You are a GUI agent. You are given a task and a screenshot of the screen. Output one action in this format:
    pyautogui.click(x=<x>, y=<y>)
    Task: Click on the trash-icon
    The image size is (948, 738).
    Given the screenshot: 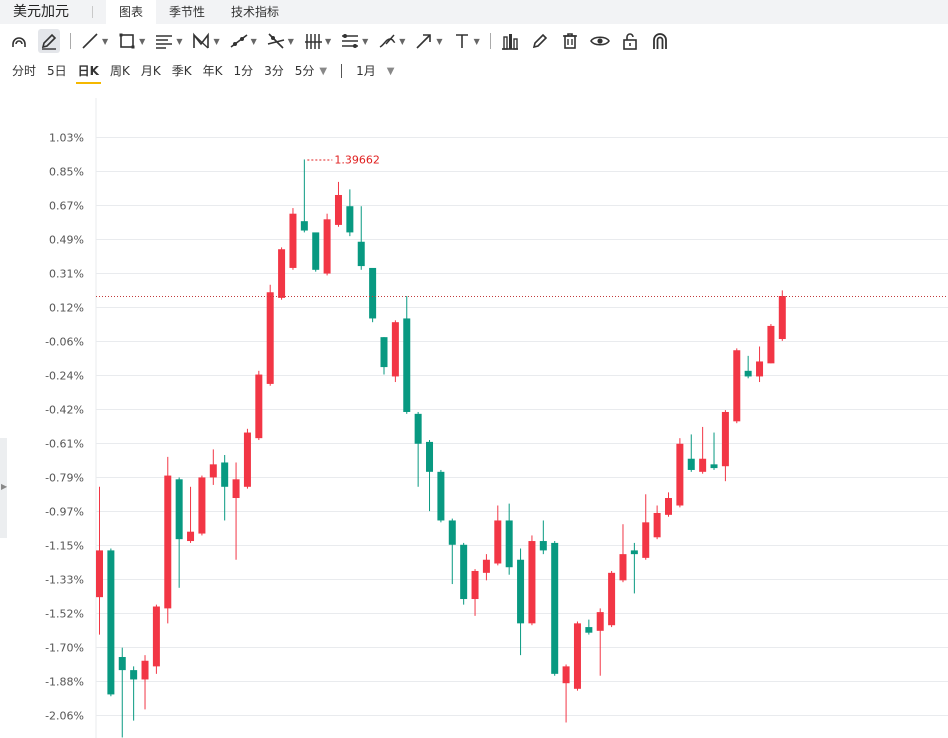 What is the action you would take?
    pyautogui.click(x=569, y=41)
    